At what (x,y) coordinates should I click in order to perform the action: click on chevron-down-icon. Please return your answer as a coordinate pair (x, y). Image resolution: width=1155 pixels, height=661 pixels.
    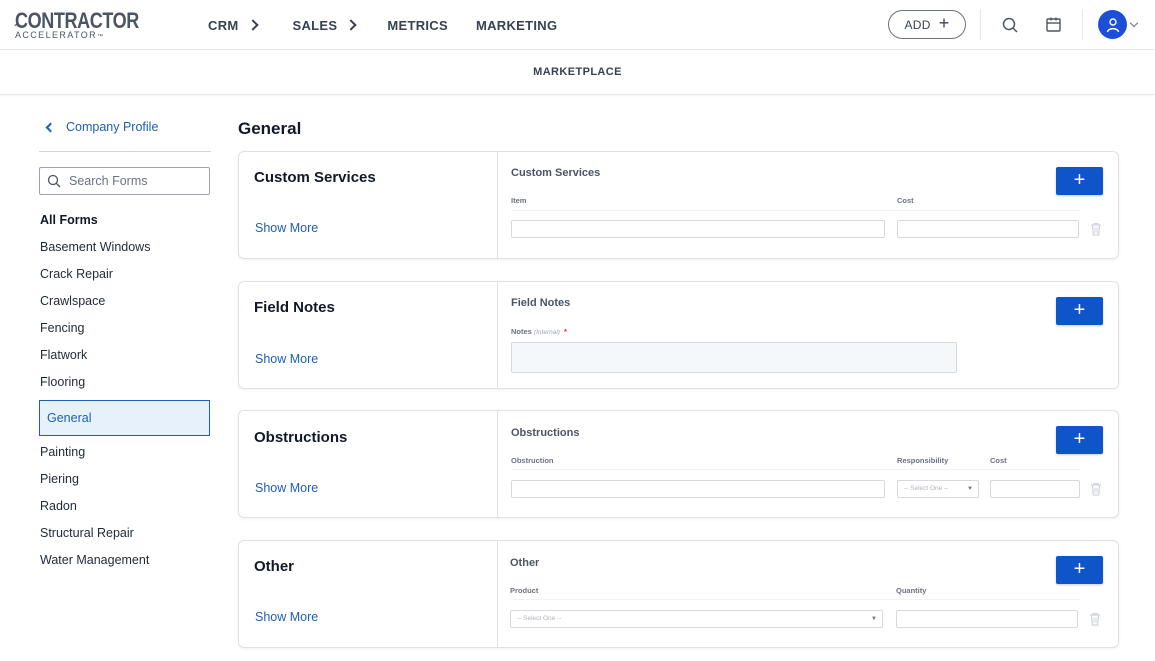
    Looking at the image, I should click on (1134, 23).